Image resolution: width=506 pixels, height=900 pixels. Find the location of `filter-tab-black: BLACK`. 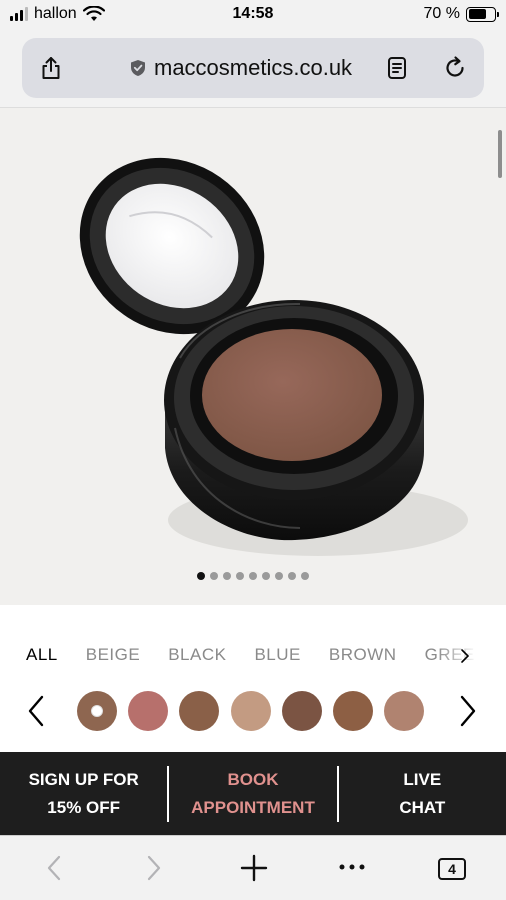

filter-tab-black: BLACK is located at coordinates (197, 655).